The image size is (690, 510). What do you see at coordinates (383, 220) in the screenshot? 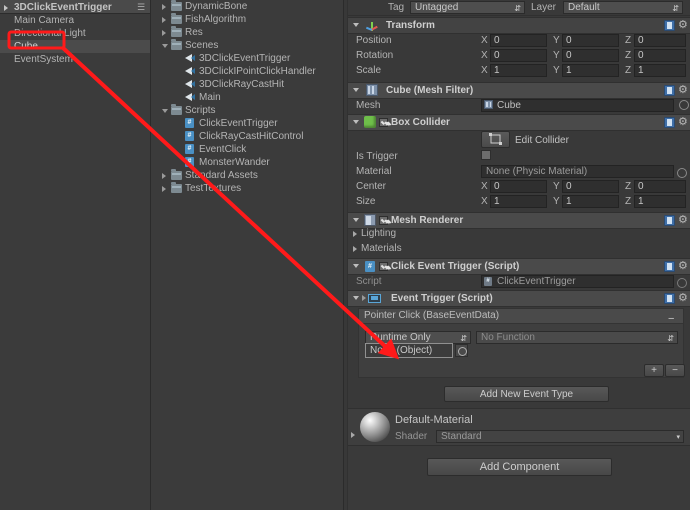
I see `mesh-renderer-enabled-checkbox` at bounding box center [383, 220].